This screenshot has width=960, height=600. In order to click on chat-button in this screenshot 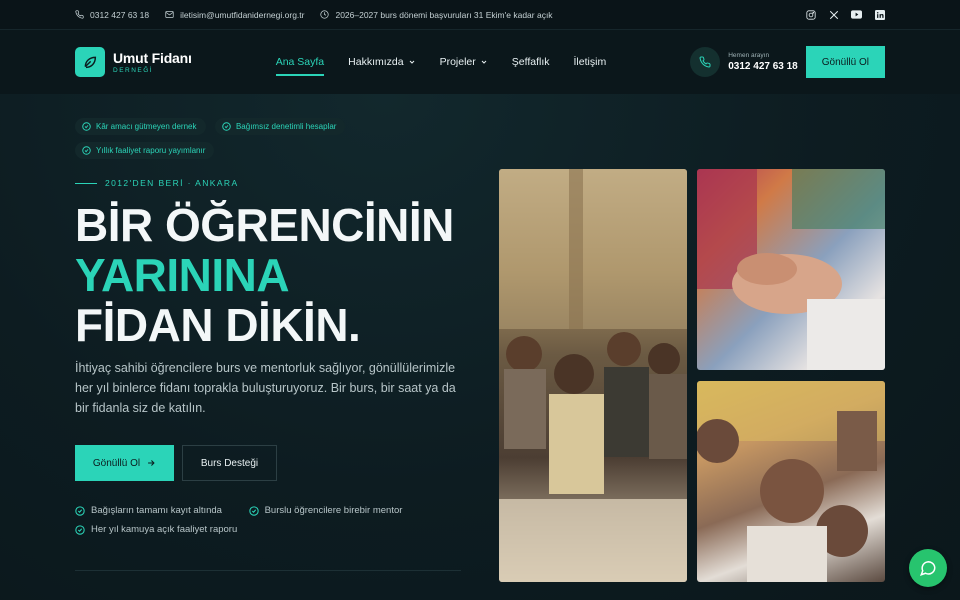, I will do `click(928, 568)`.